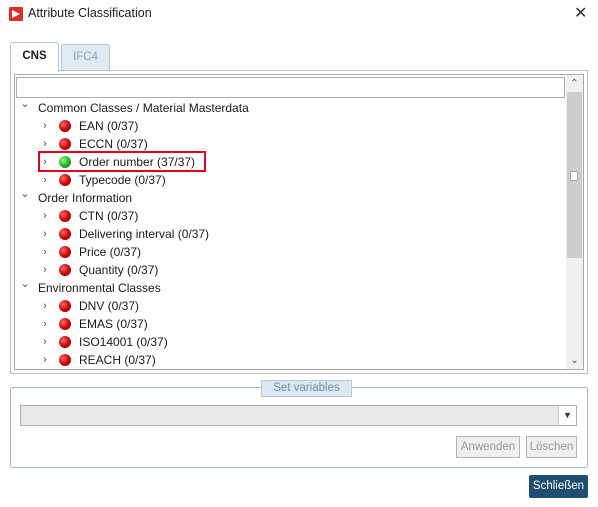 This screenshot has width=598, height=507. What do you see at coordinates (109, 126) in the screenshot?
I see `tree-row-label: EAN (0/37)` at bounding box center [109, 126].